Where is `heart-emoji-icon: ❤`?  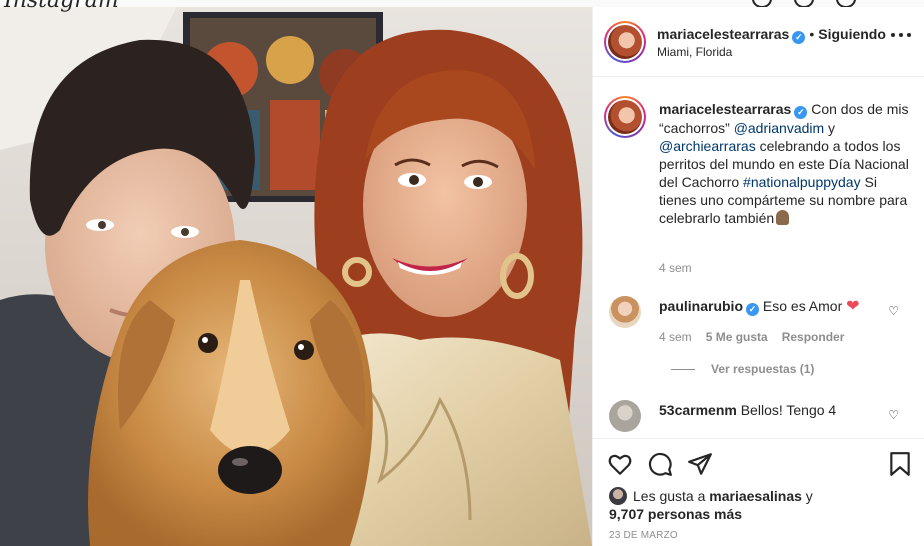
heart-emoji-icon: ❤ is located at coordinates (853, 306).